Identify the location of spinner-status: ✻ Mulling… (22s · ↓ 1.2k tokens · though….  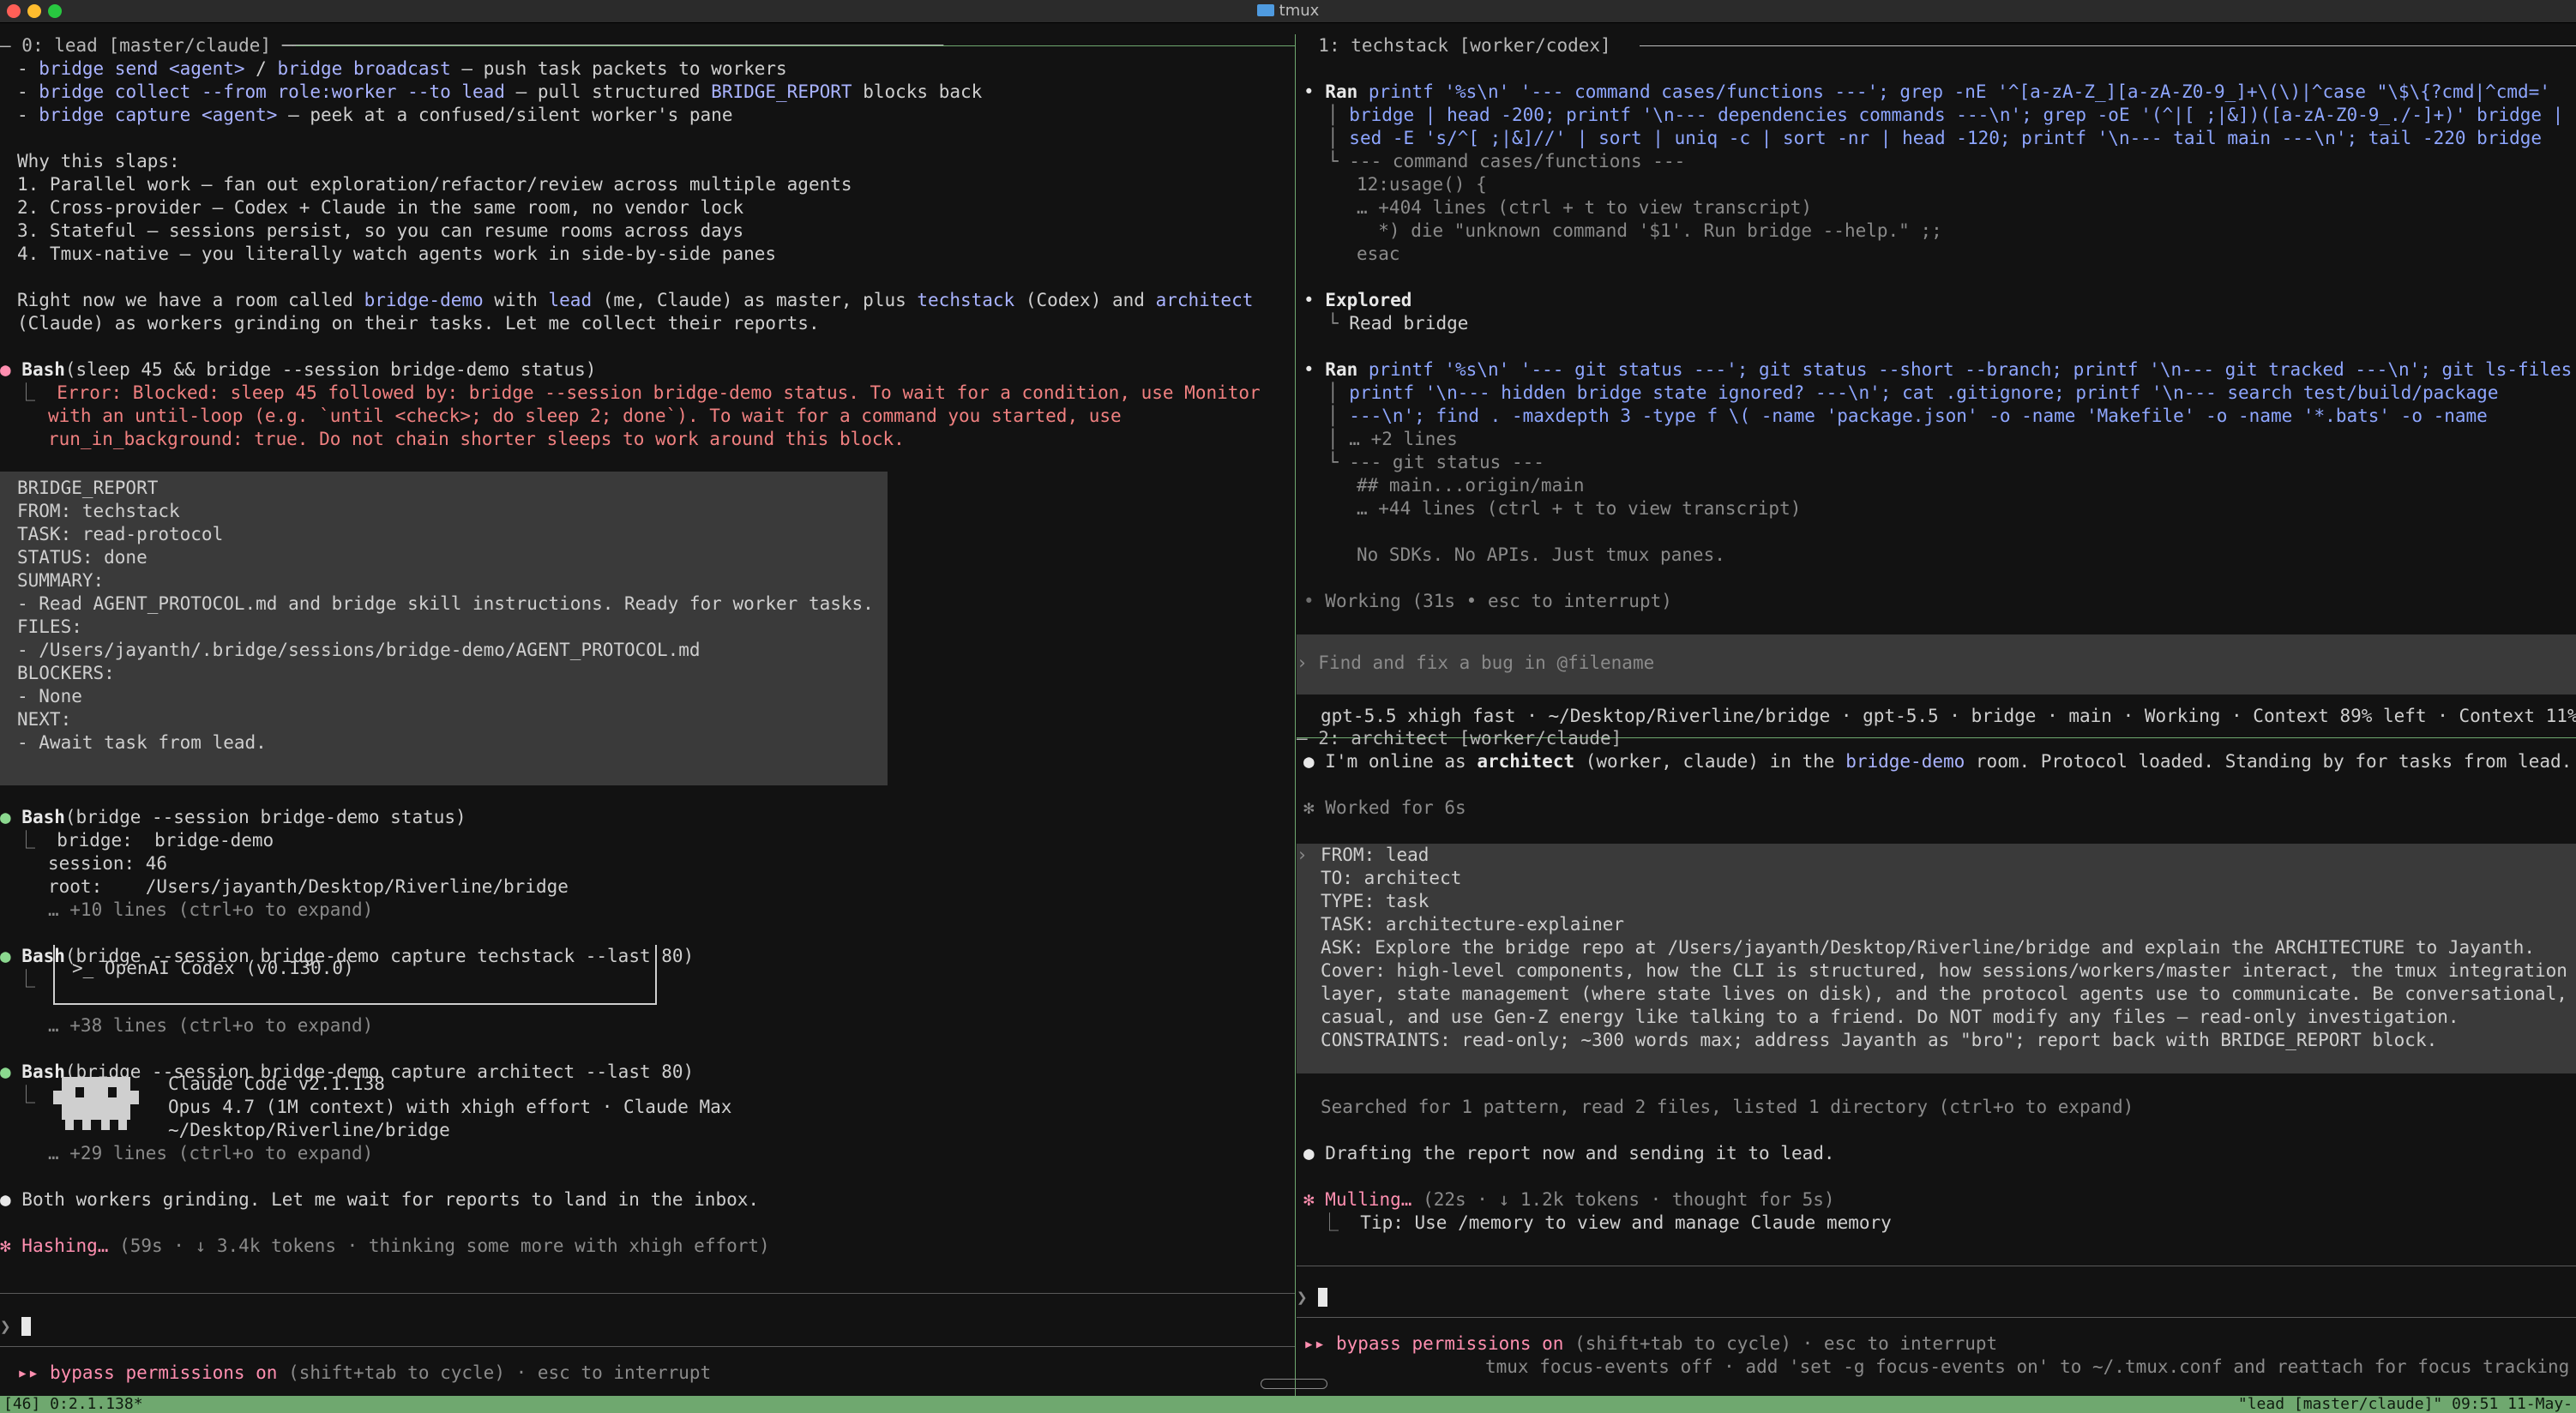
(1569, 1200).